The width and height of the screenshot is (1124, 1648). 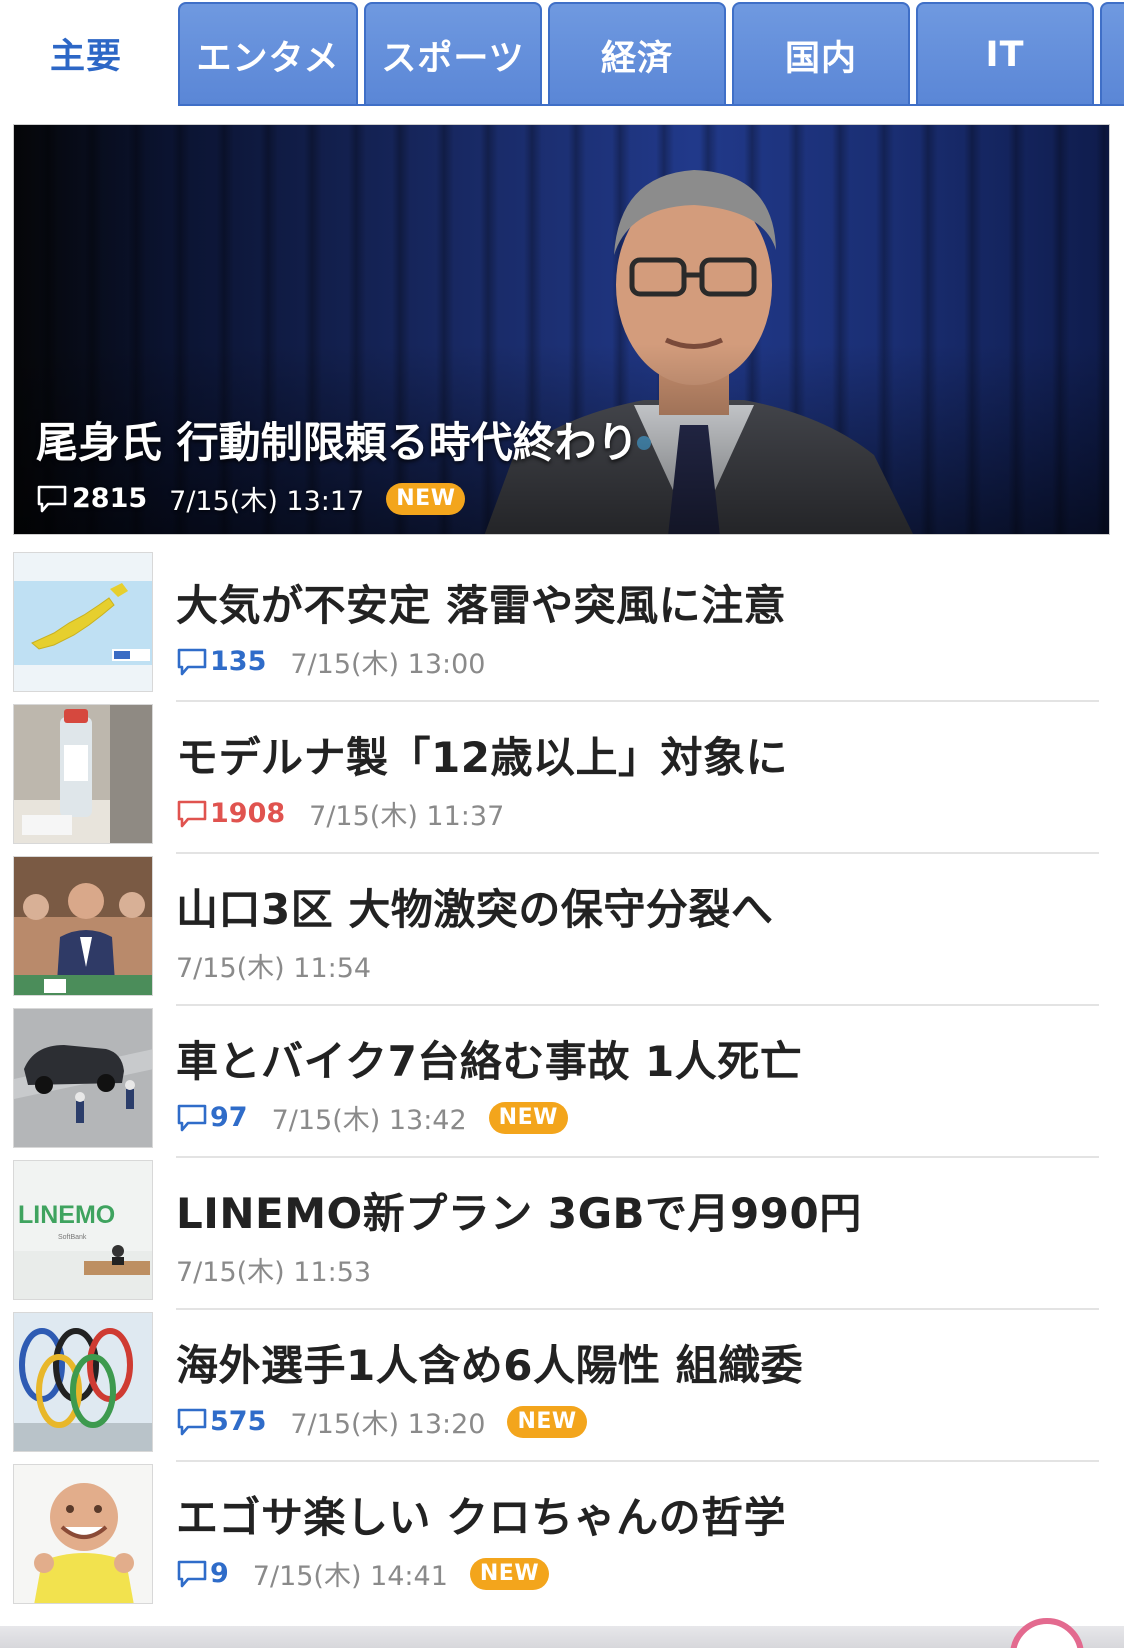 I want to click on article-title: 車とバイク7台絡む事故 1人死亡, so click(x=489, y=1061).